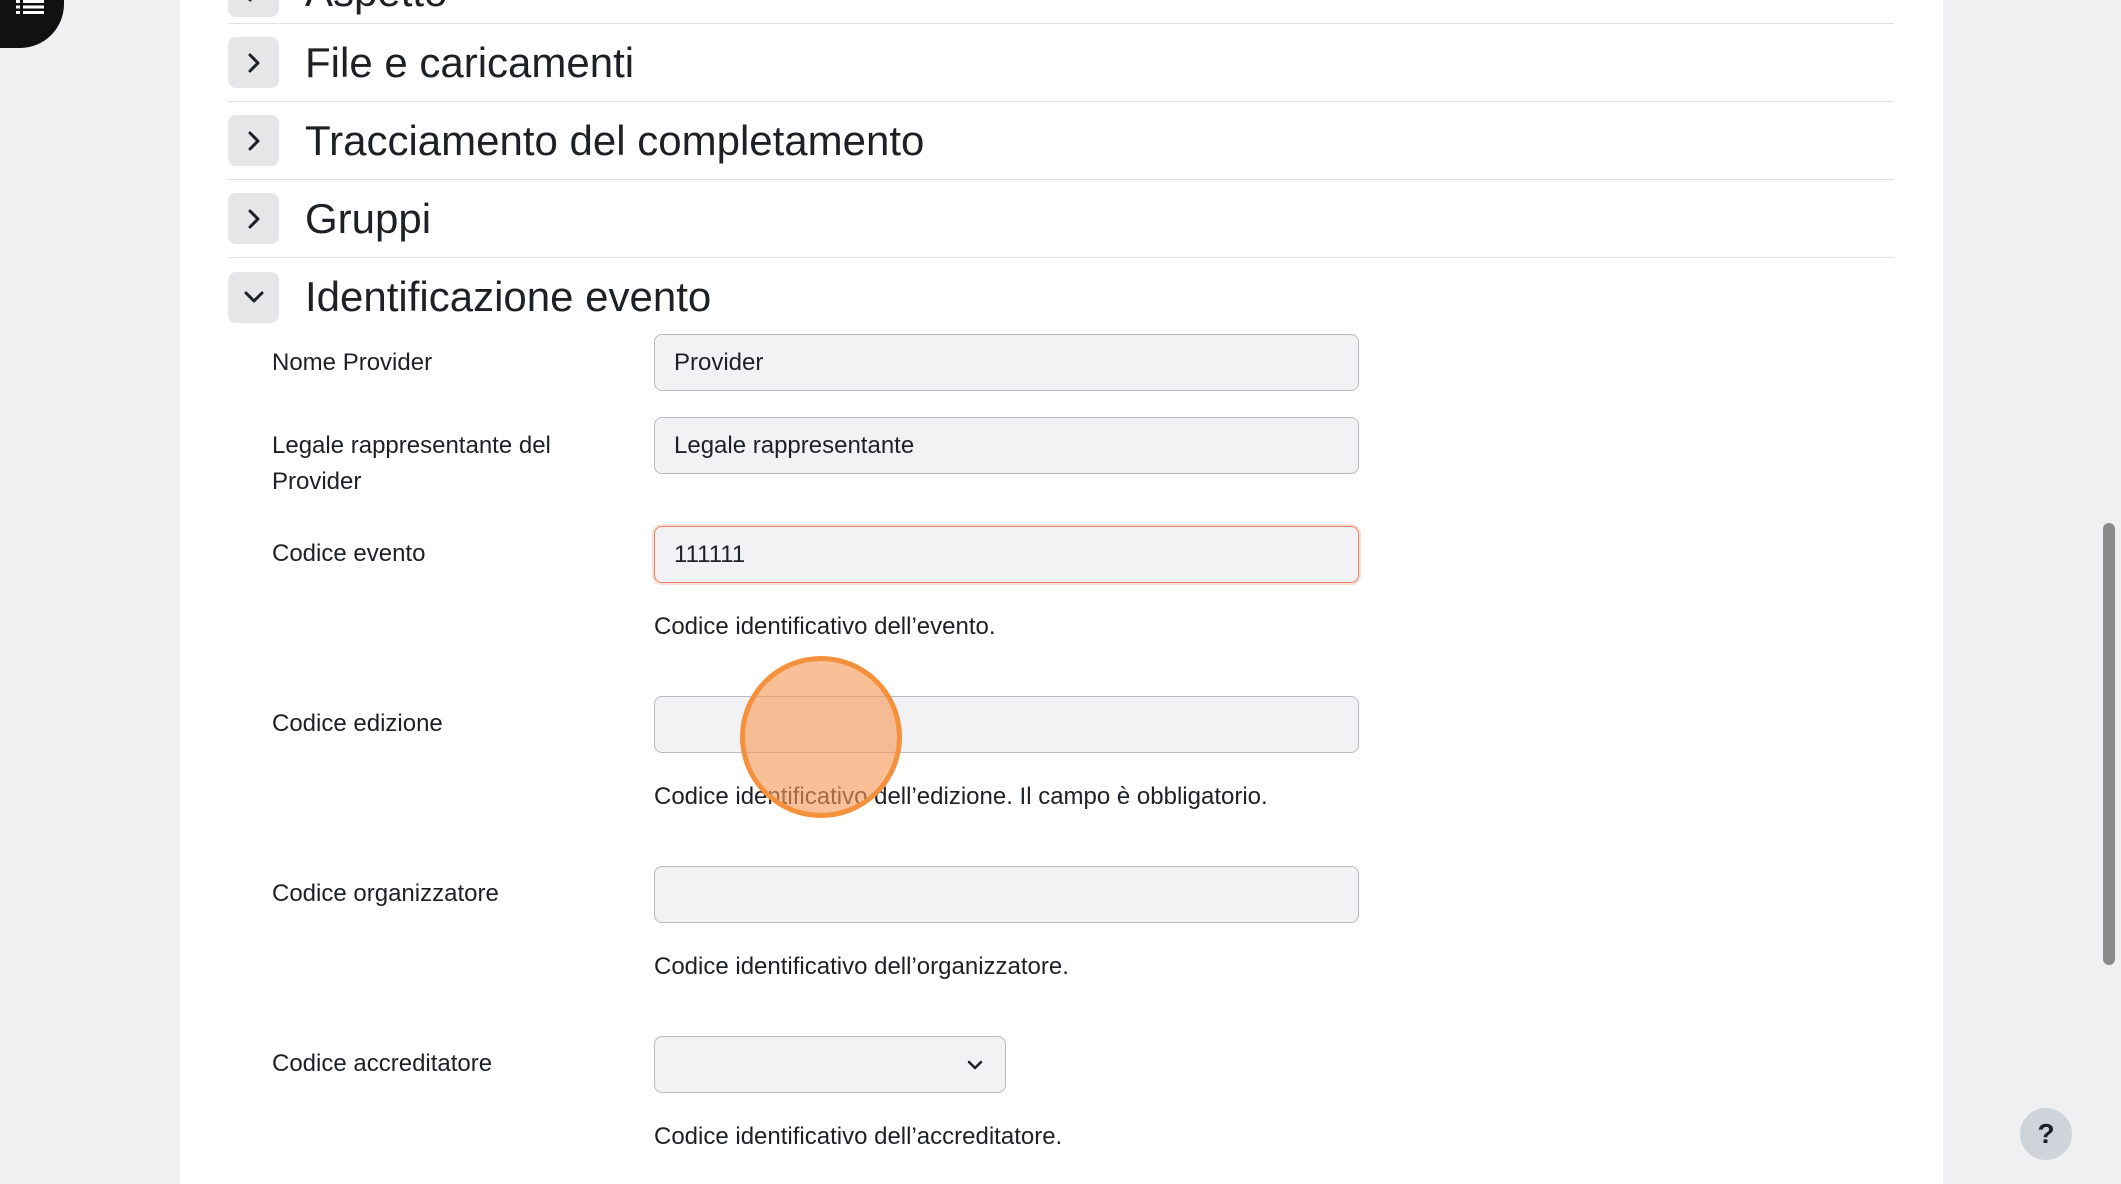  What do you see at coordinates (349, 553) in the screenshot?
I see `event-code-label: Codice evento` at bounding box center [349, 553].